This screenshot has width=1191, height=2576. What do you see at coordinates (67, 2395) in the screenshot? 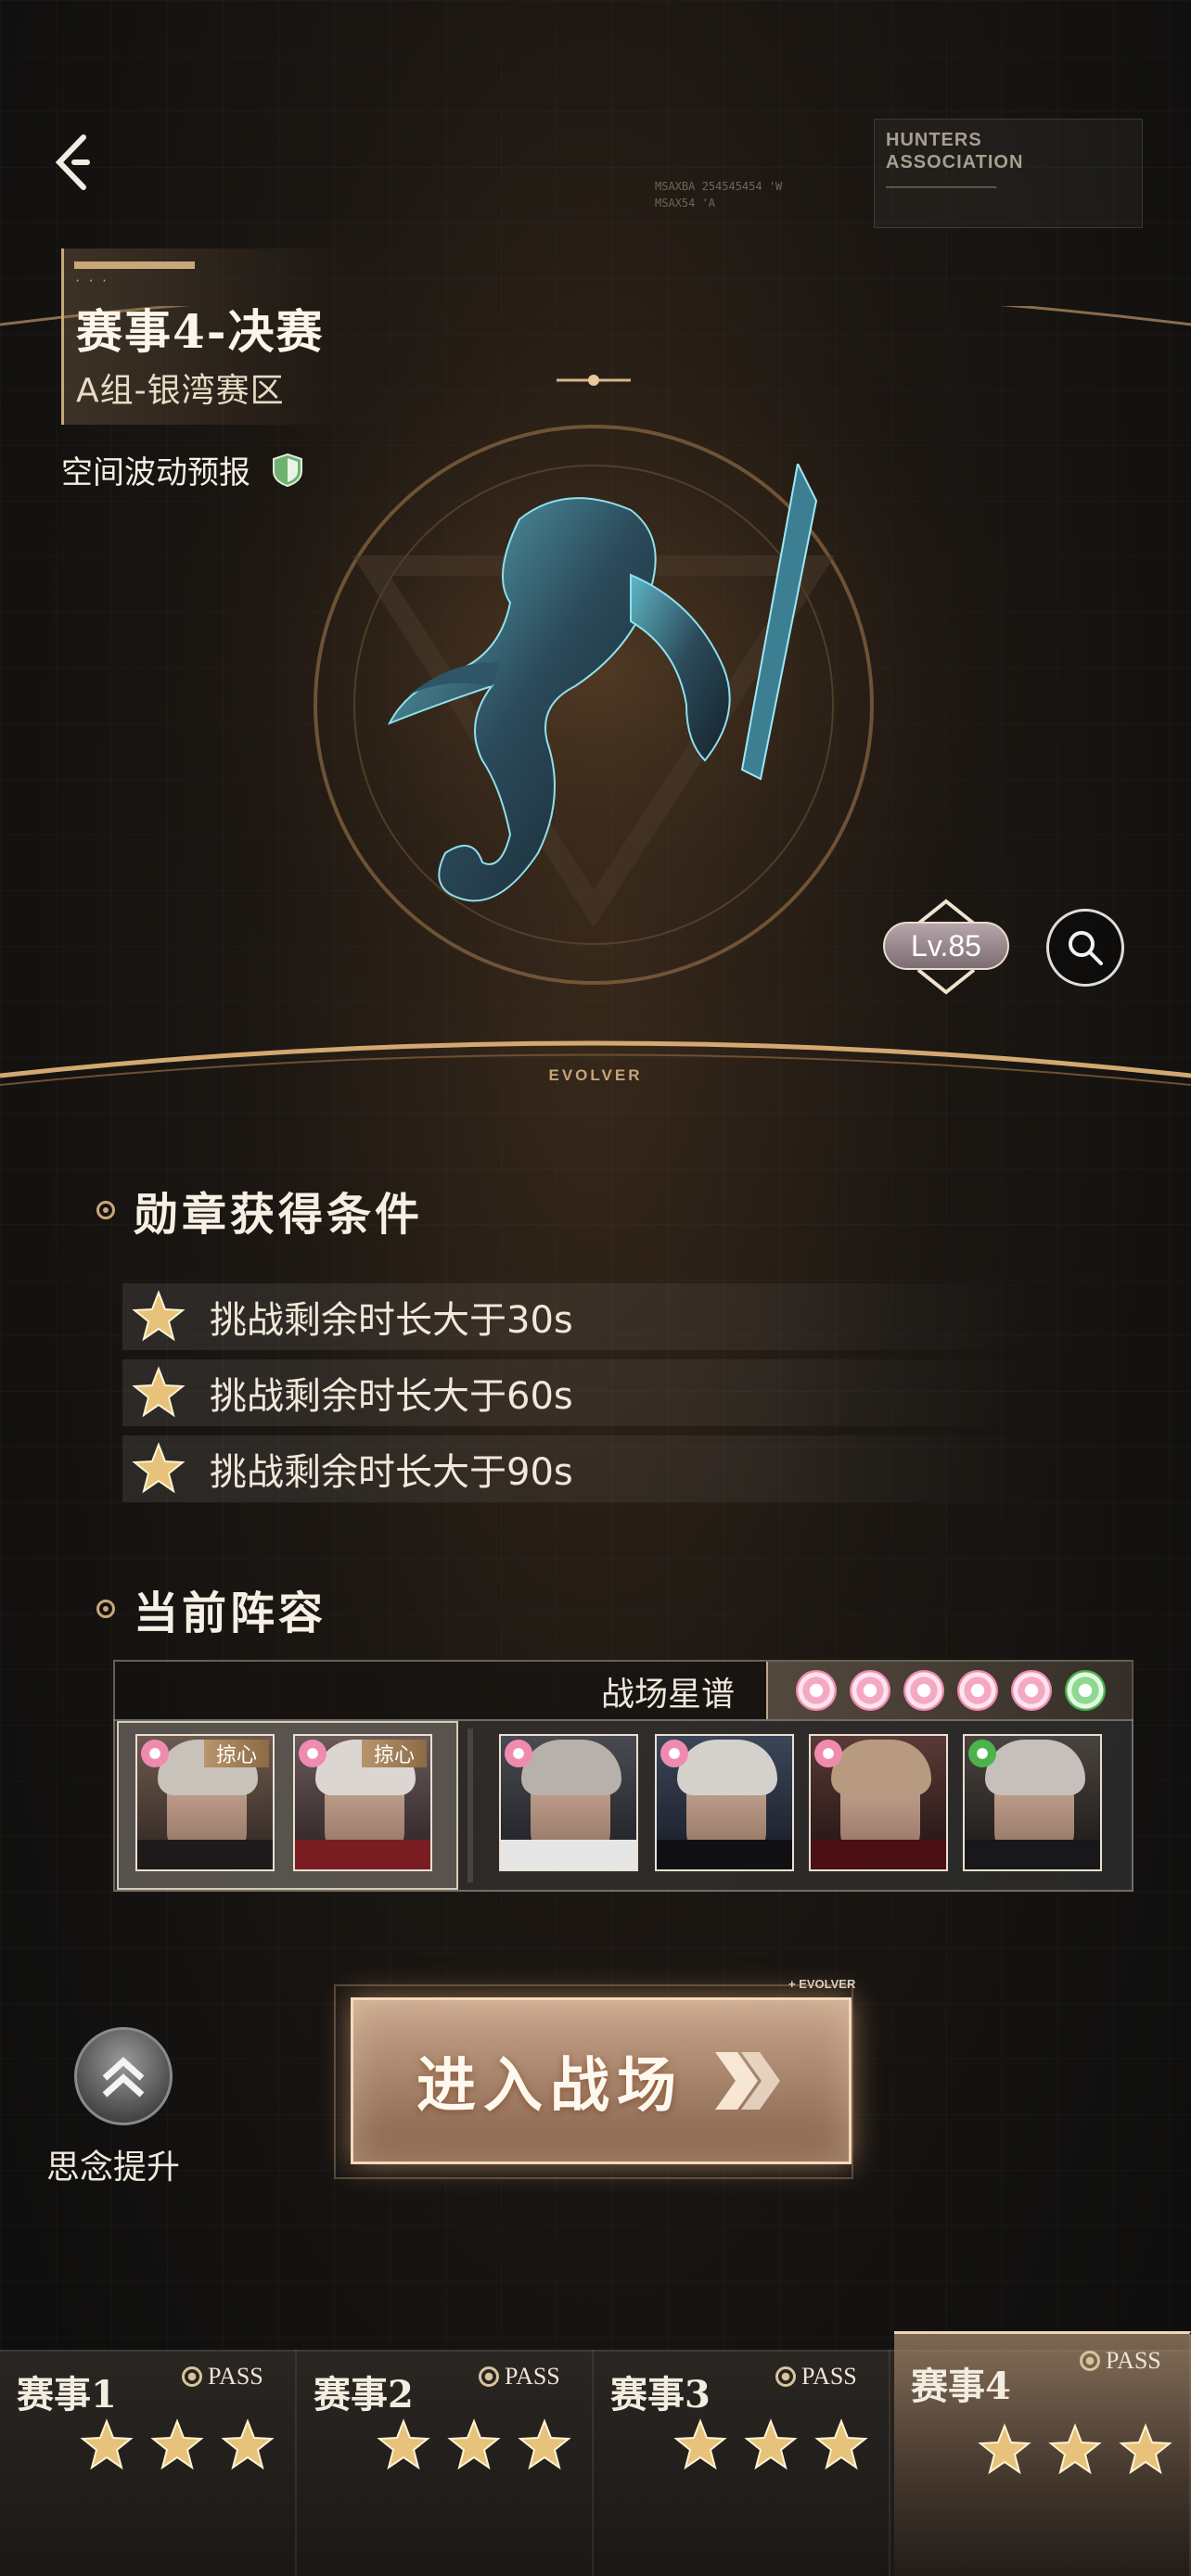
I see `tab-stage-name: 赛事1` at bounding box center [67, 2395].